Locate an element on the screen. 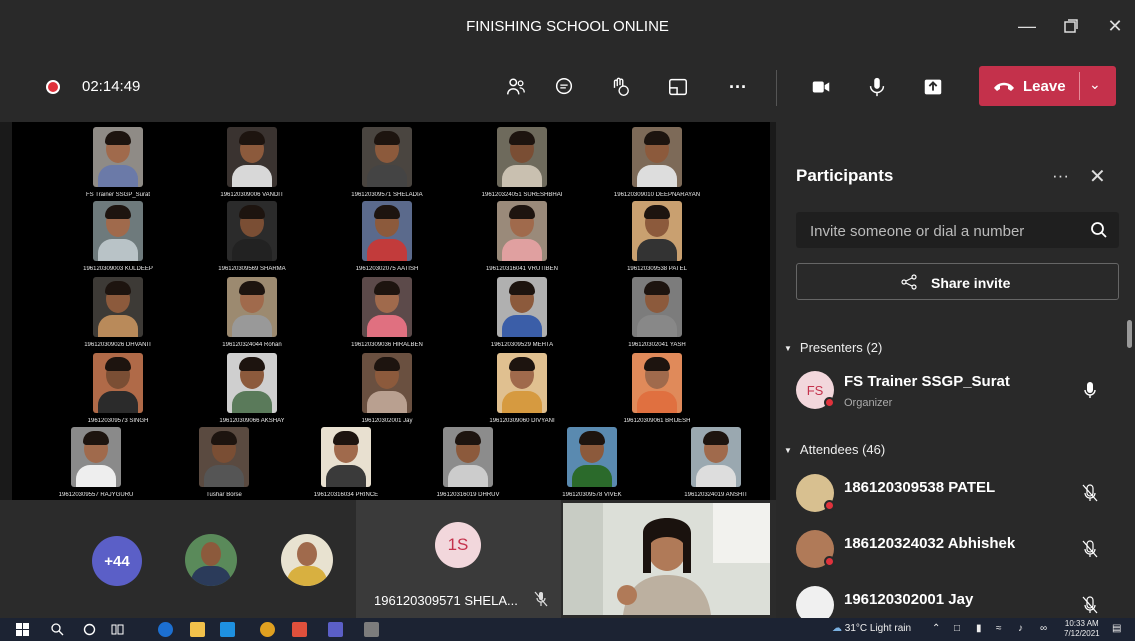  video-tile: 196120309026 DHVANIT is located at coordinates (118, 311).